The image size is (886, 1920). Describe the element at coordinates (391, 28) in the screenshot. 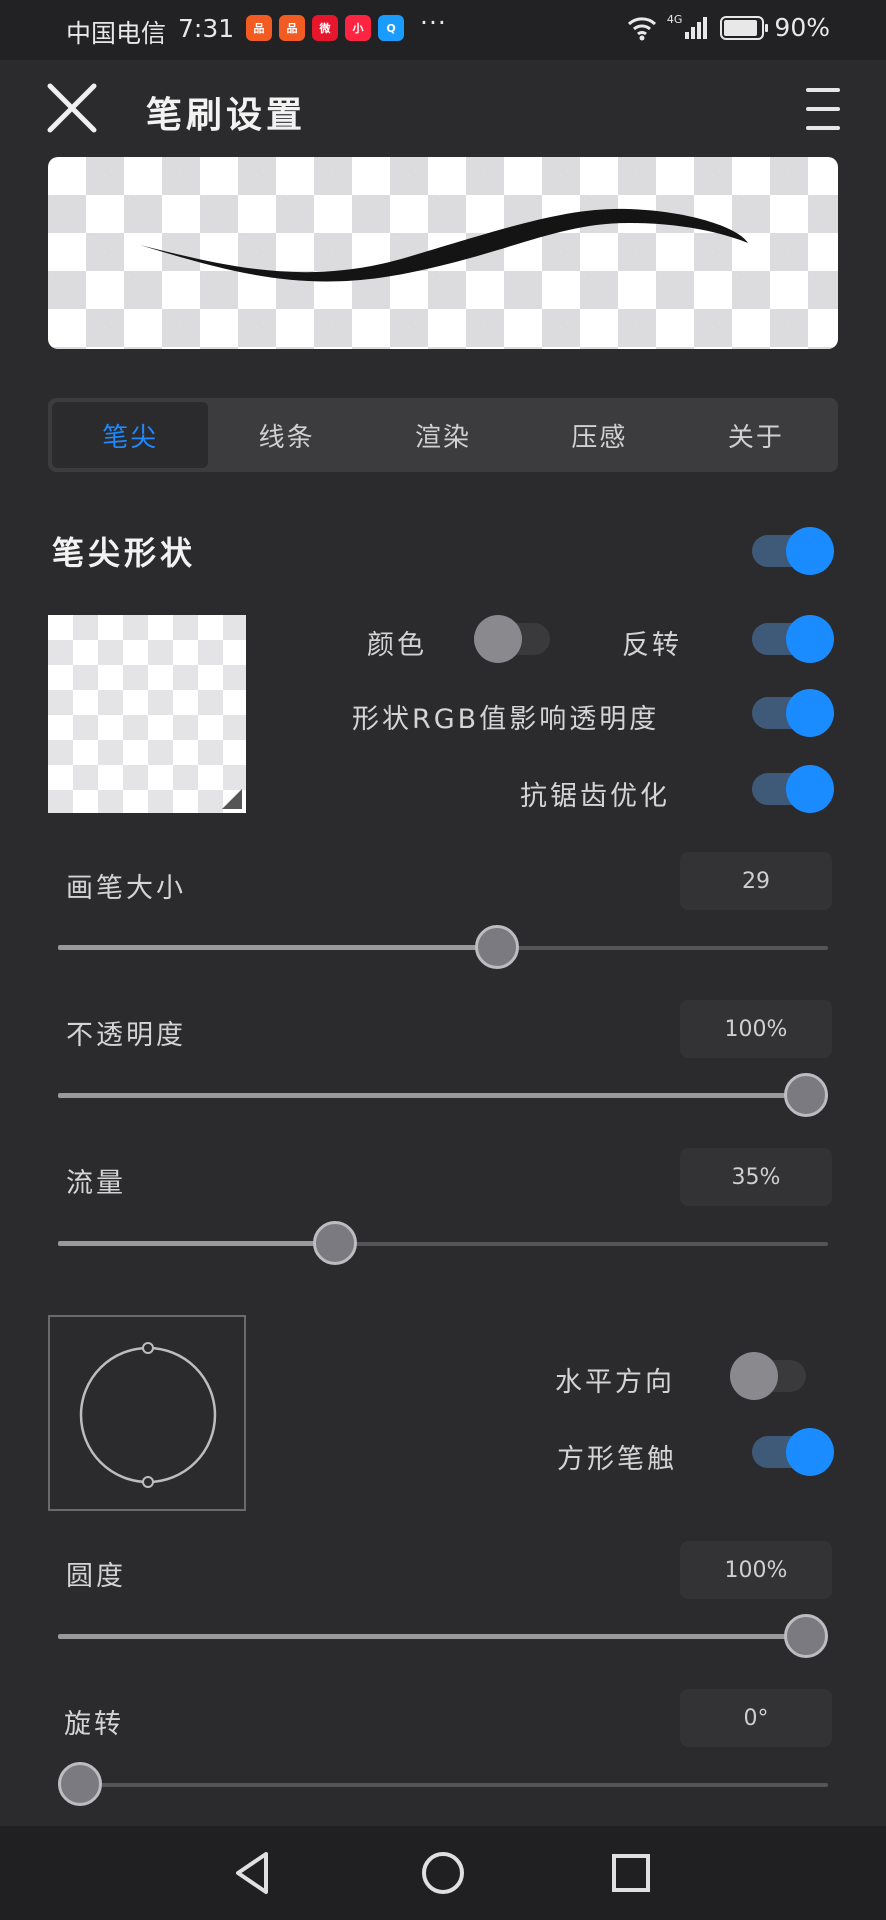

I see `search-app-icon: Q` at that location.